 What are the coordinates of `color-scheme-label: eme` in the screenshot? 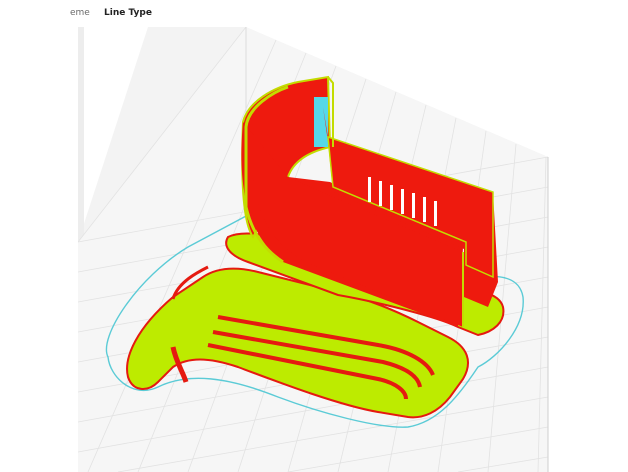 It's located at (80, 13).